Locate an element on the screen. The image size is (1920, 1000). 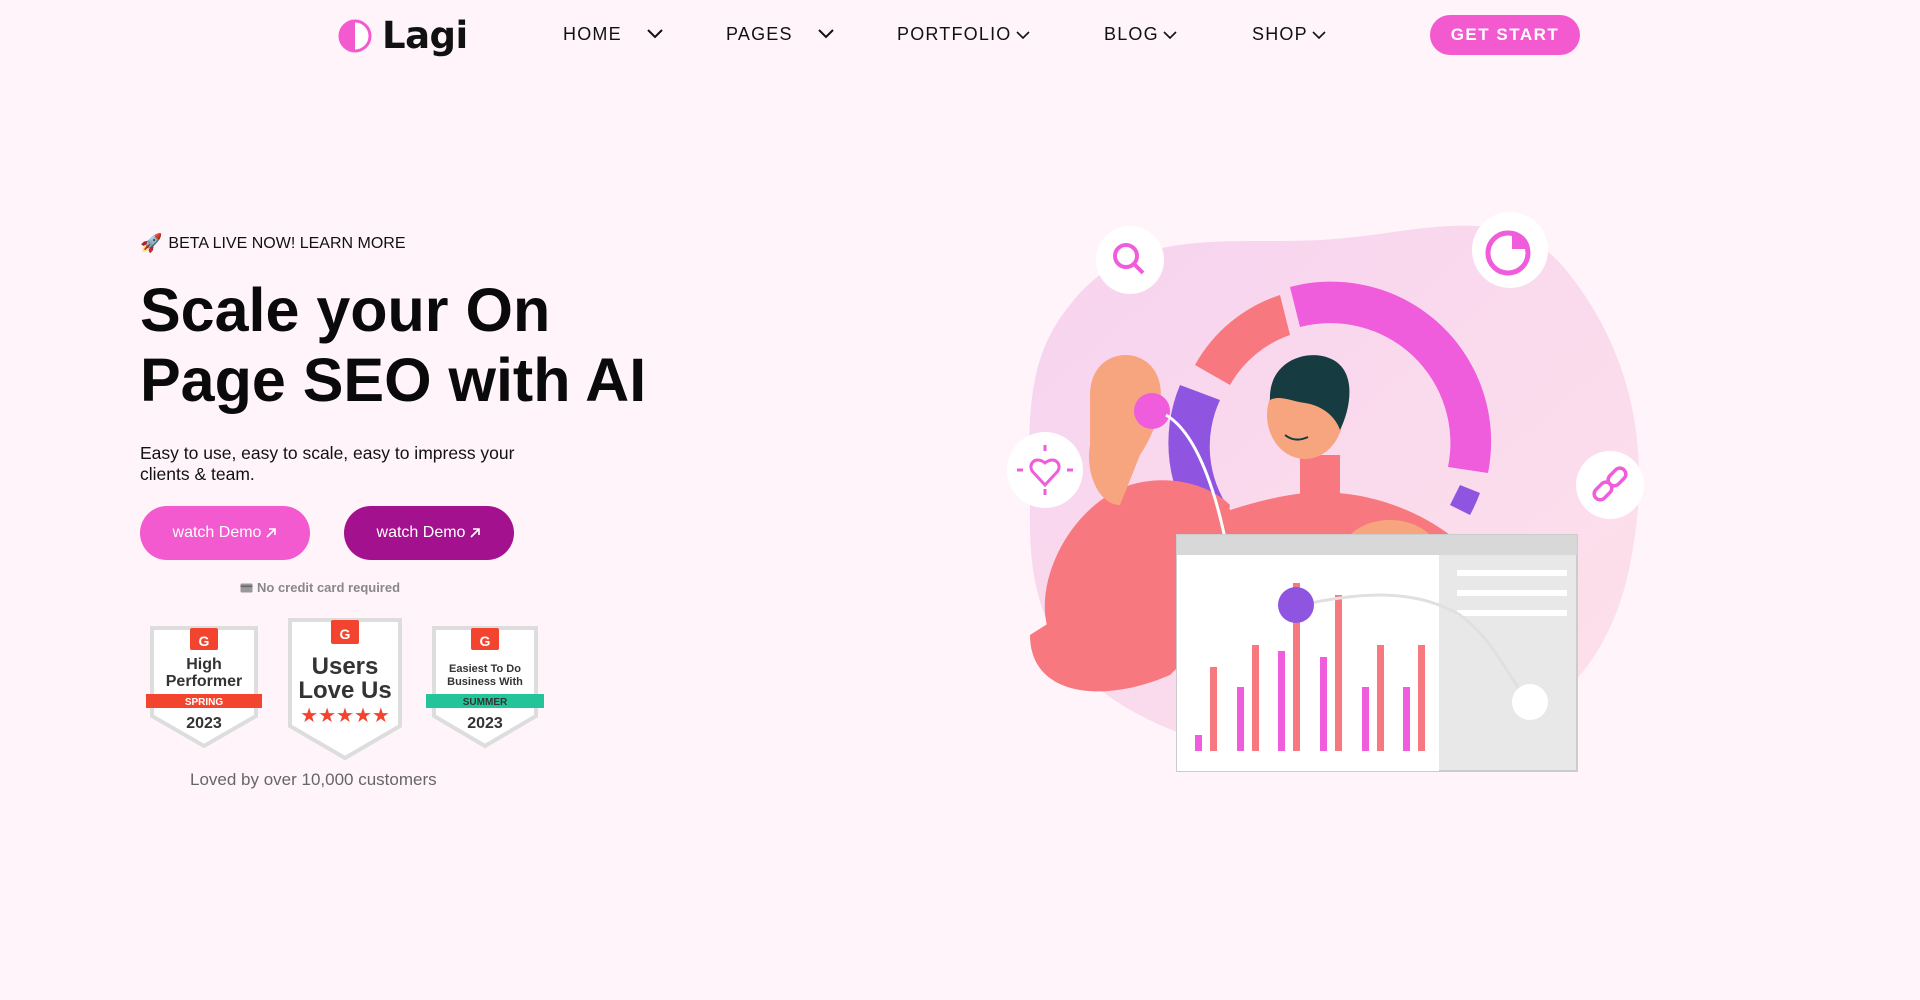
badge-ribbon: SUMMER is located at coordinates (485, 702).